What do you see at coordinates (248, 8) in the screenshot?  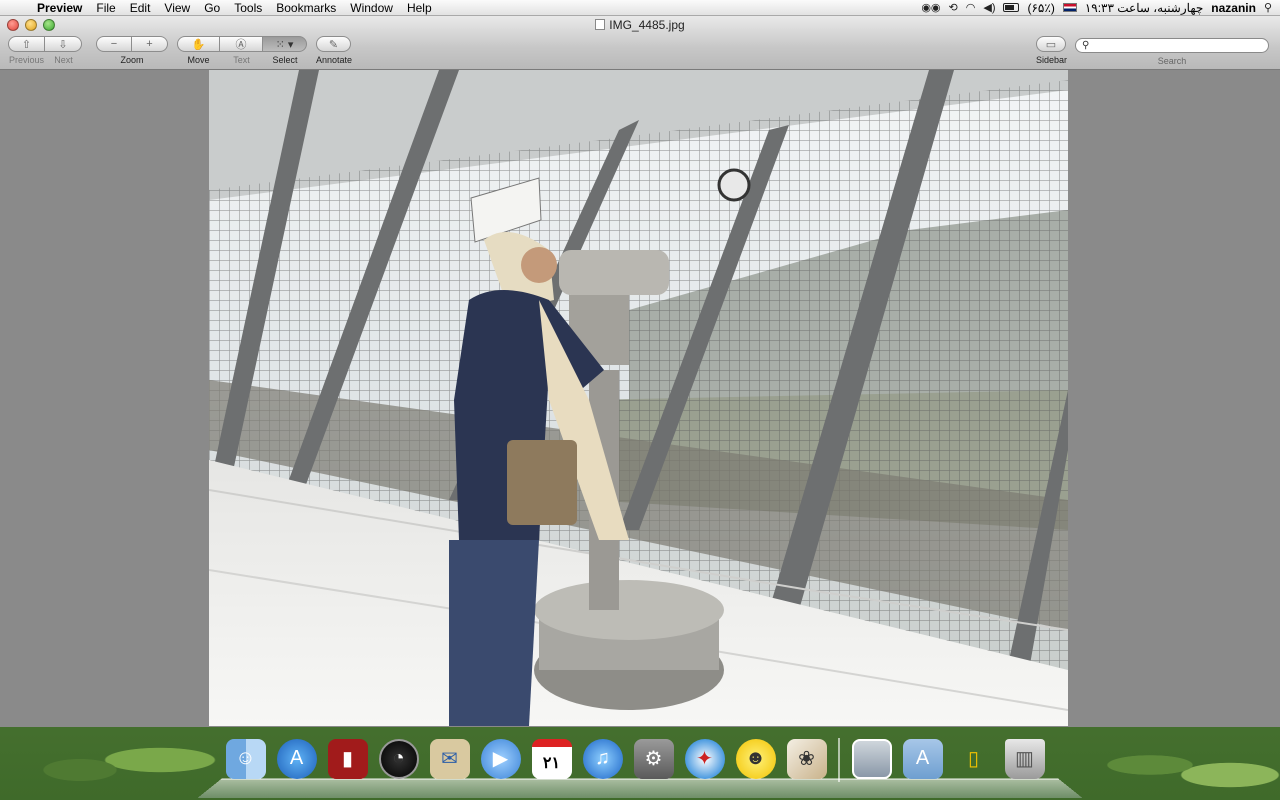 I see `menu-tools: Tools` at bounding box center [248, 8].